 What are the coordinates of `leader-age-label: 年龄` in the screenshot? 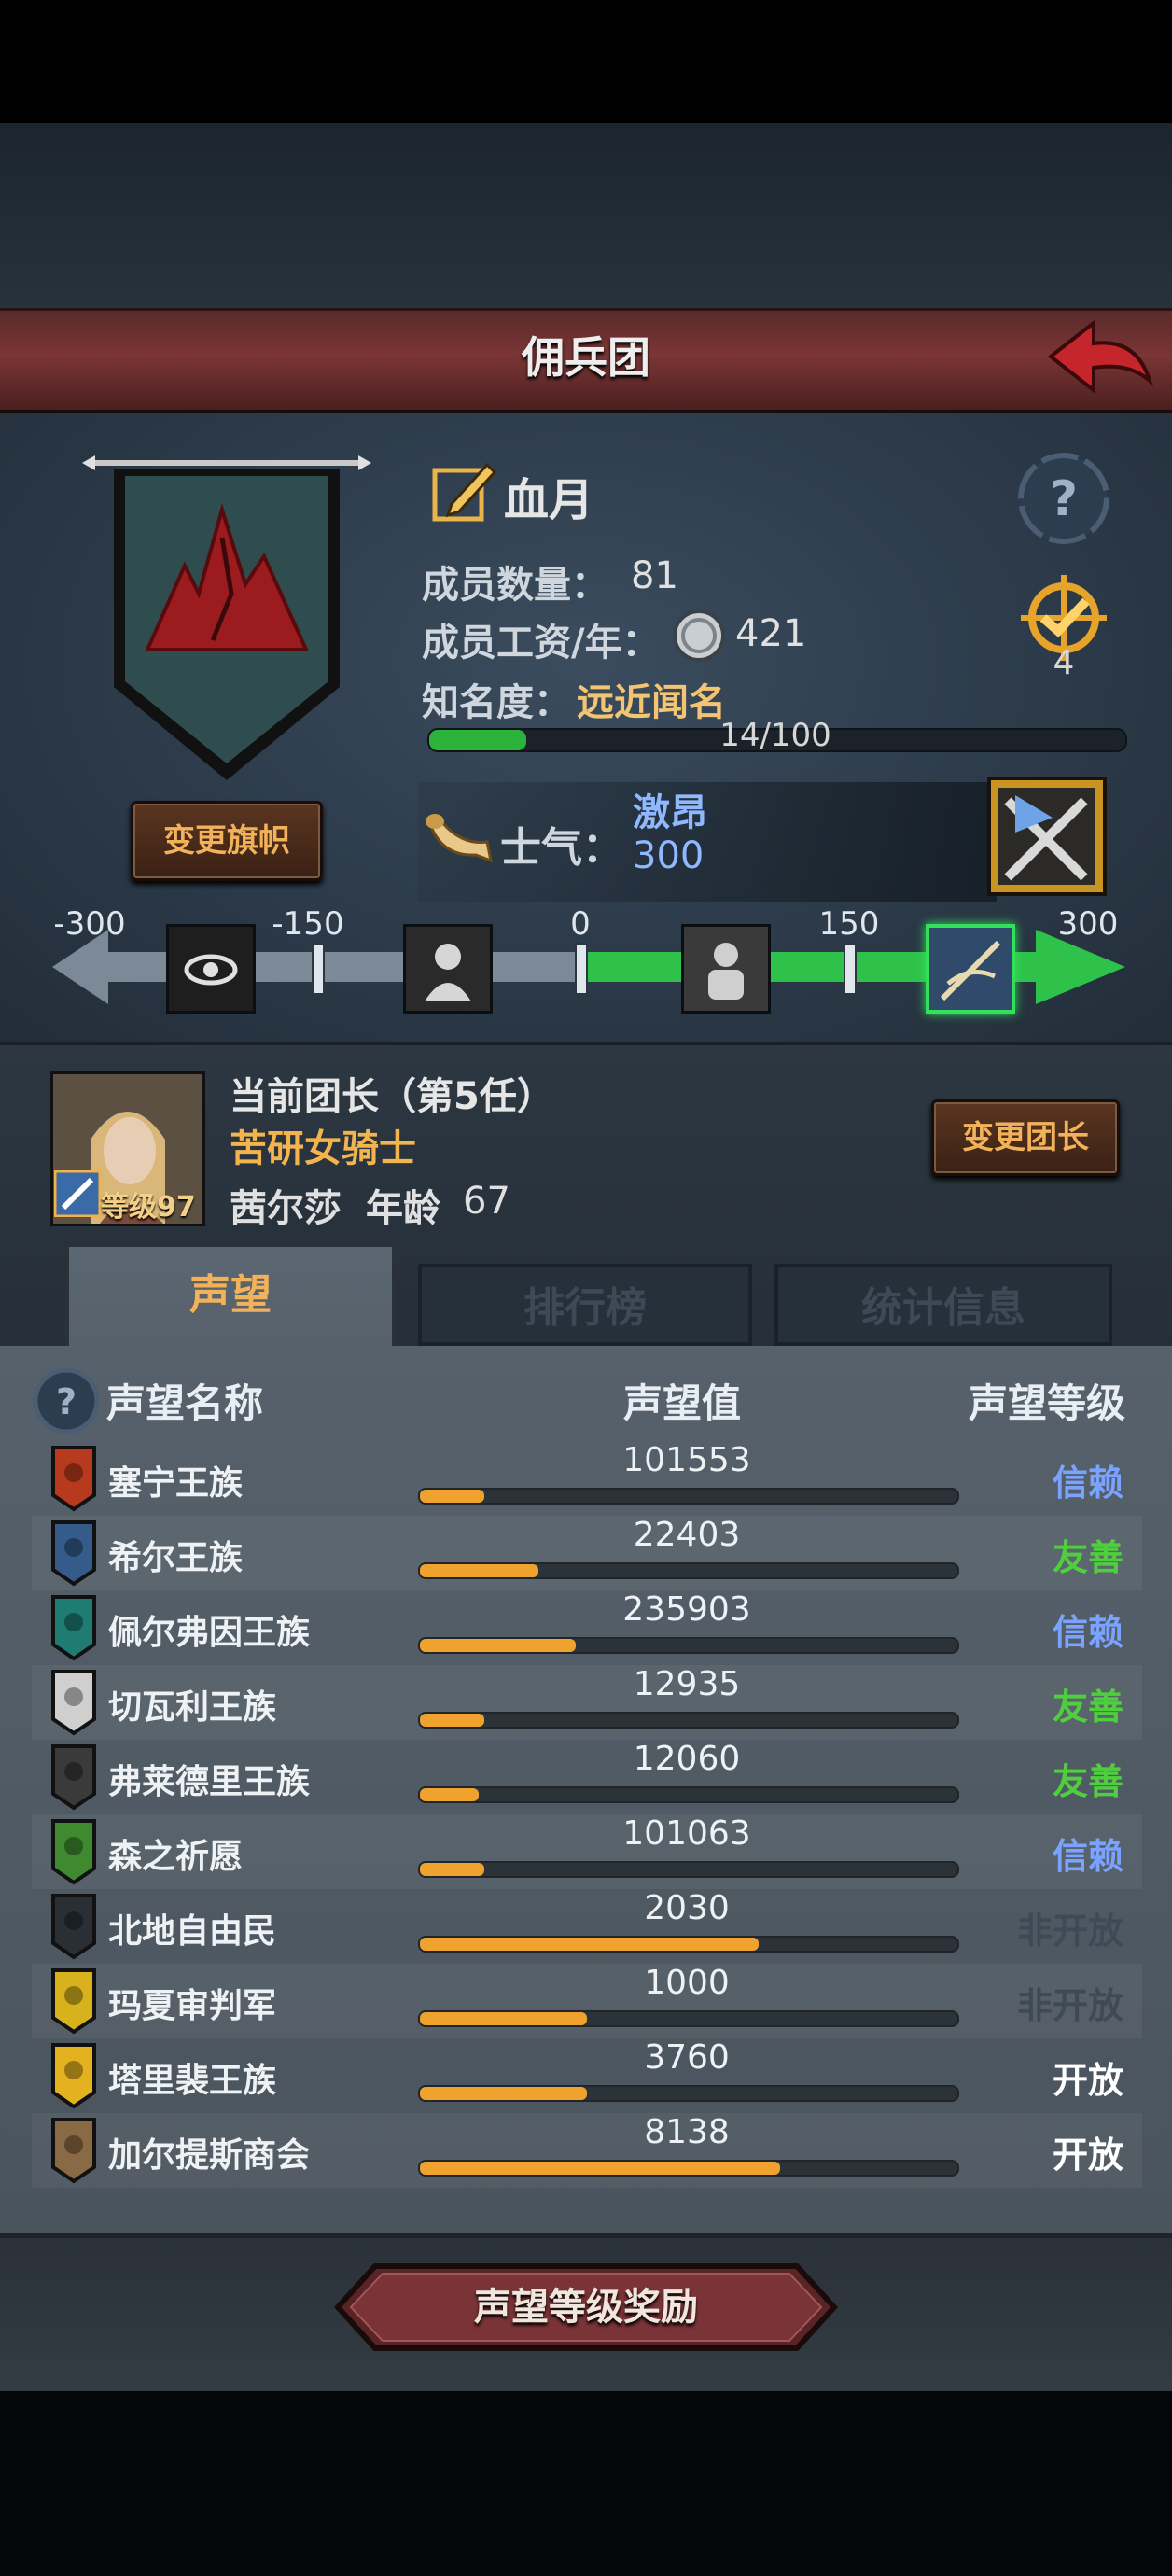 It's located at (403, 1208).